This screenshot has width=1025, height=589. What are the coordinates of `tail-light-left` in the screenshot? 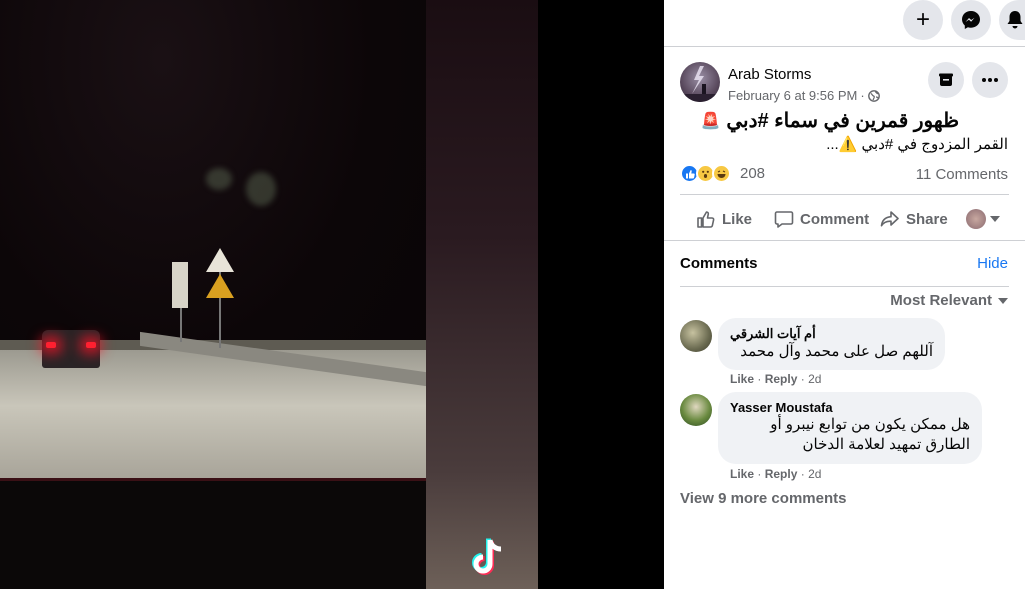 It's located at (51, 345).